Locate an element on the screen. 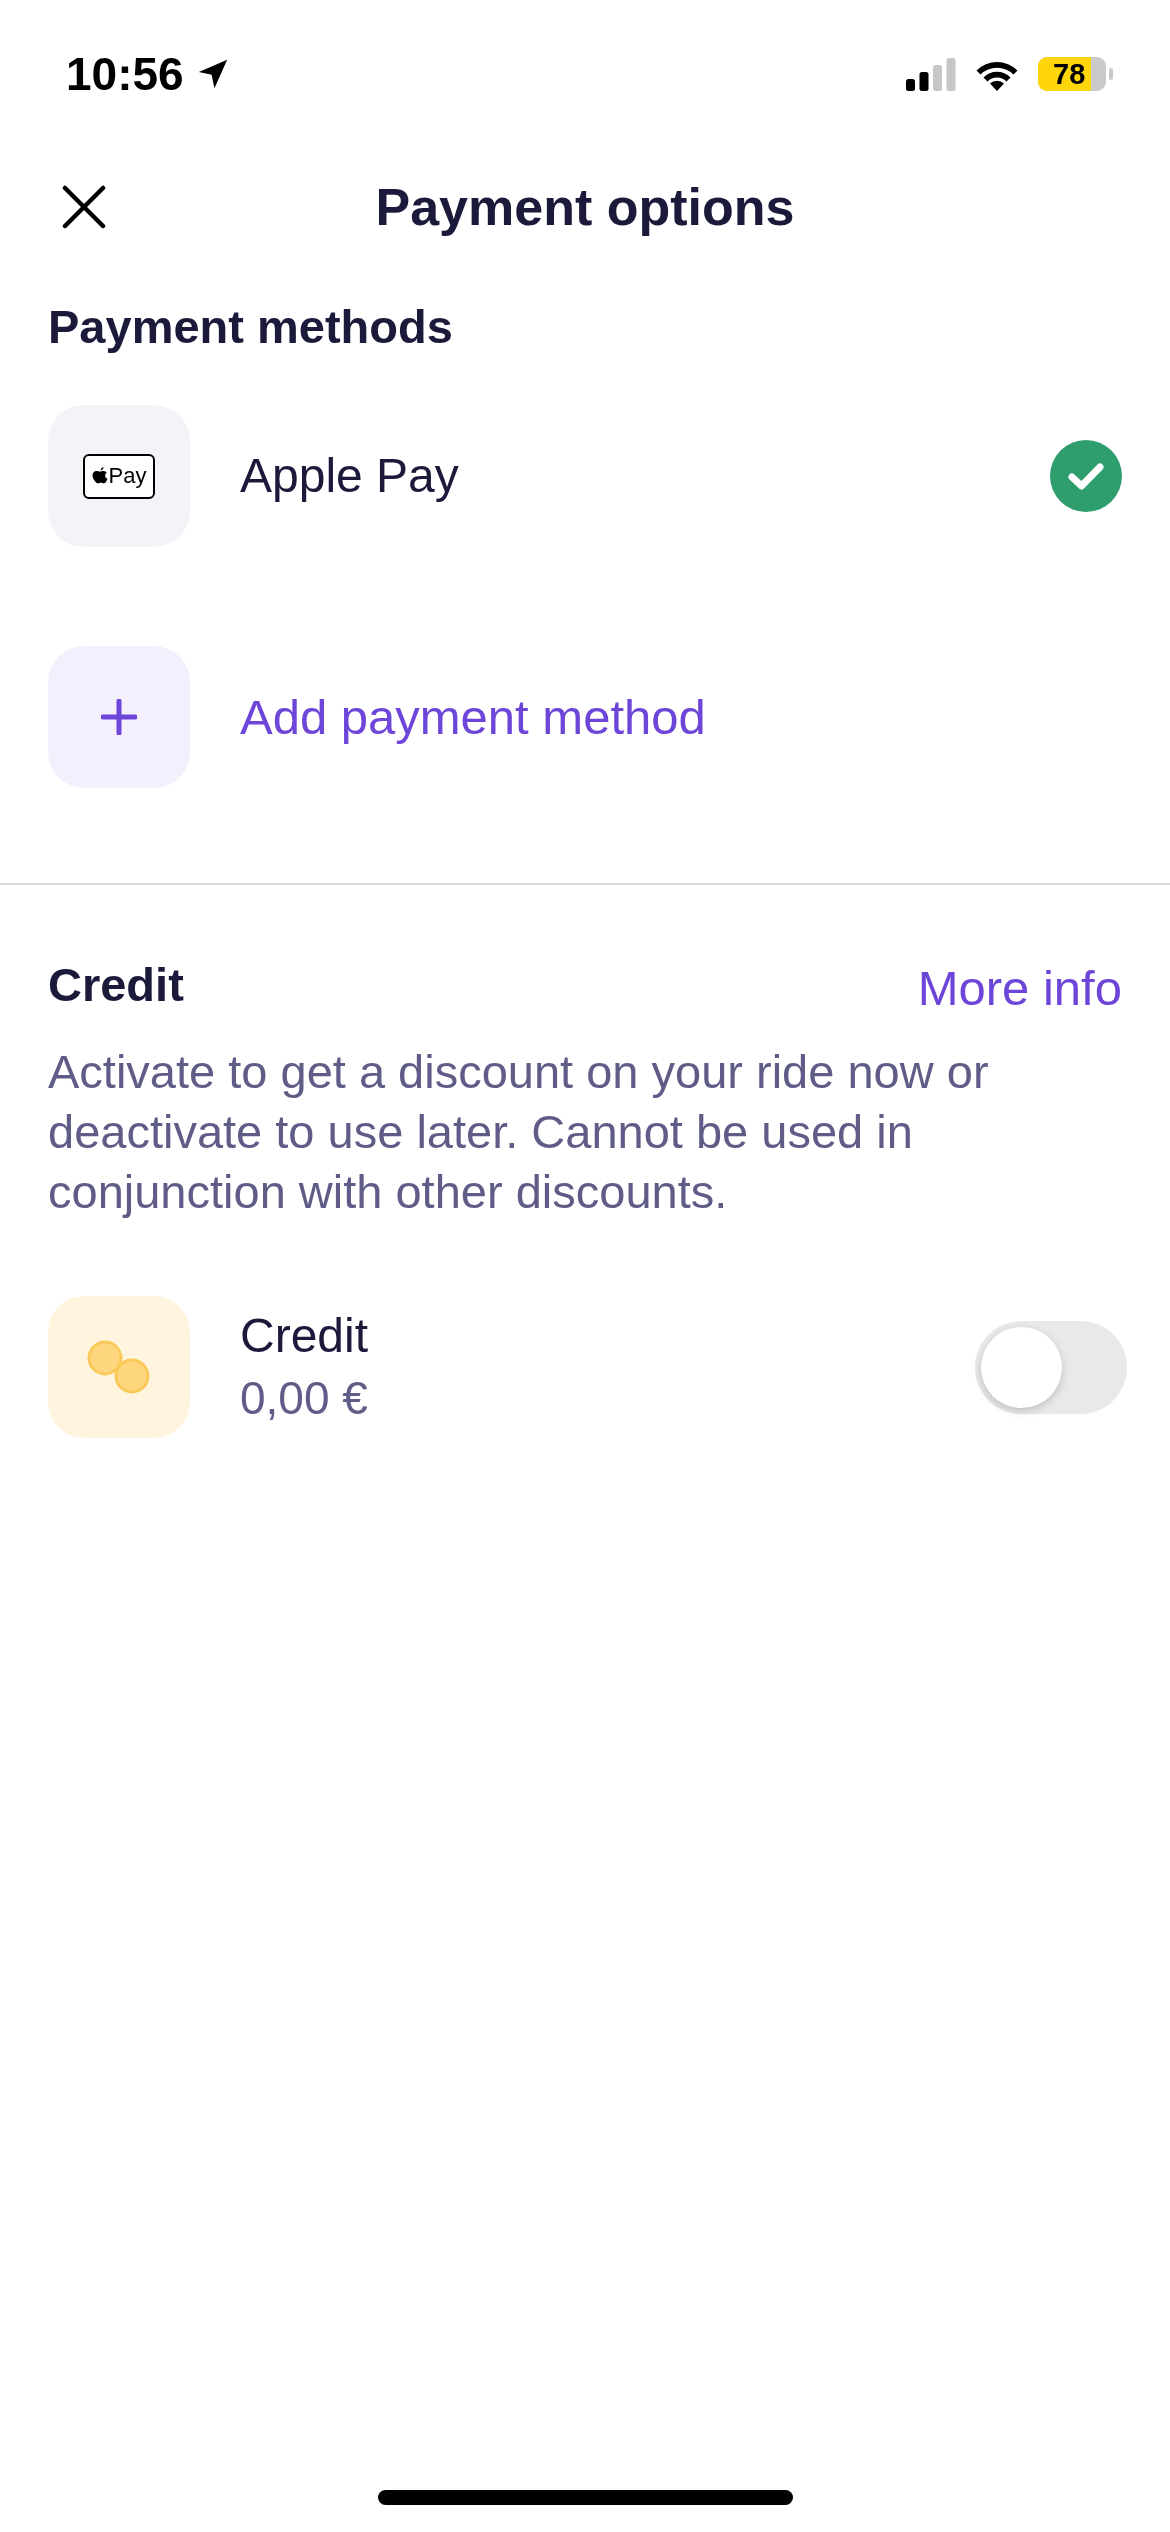 The height and width of the screenshot is (2532, 1170). plus-icon is located at coordinates (119, 717).